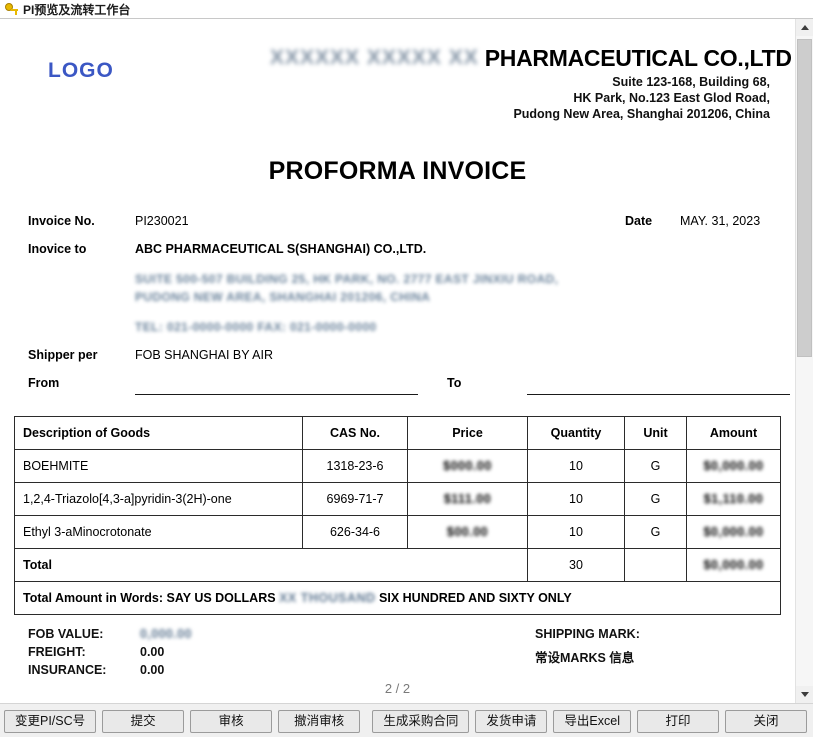 The image size is (813, 737). What do you see at coordinates (57, 249) in the screenshot?
I see `invoice-to-label: Inovice to` at bounding box center [57, 249].